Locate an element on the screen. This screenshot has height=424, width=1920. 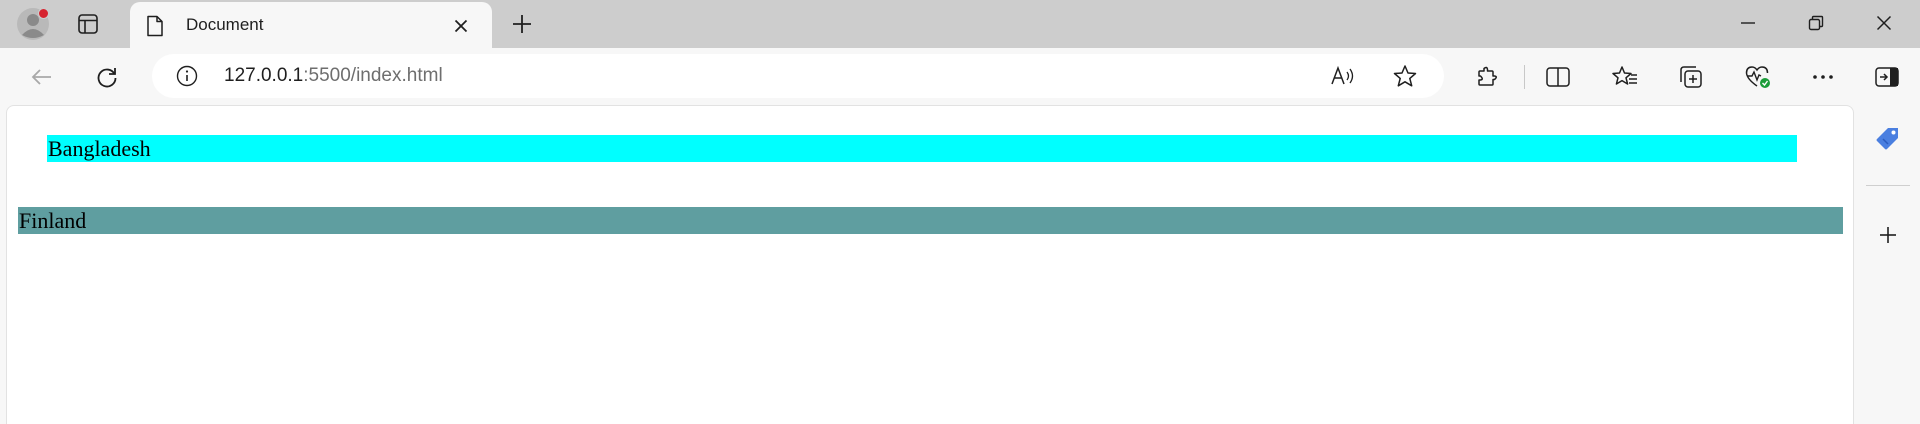
restore-button is located at coordinates (1816, 23).